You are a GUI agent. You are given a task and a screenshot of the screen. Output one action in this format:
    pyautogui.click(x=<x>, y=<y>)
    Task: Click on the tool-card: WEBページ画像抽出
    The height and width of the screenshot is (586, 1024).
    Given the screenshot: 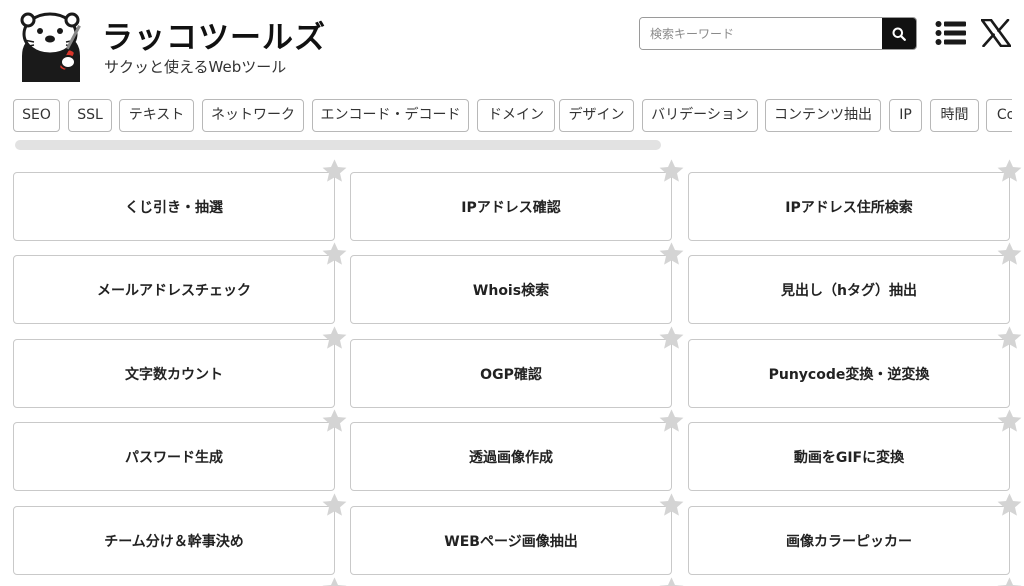 What is the action you would take?
    pyautogui.click(x=511, y=540)
    